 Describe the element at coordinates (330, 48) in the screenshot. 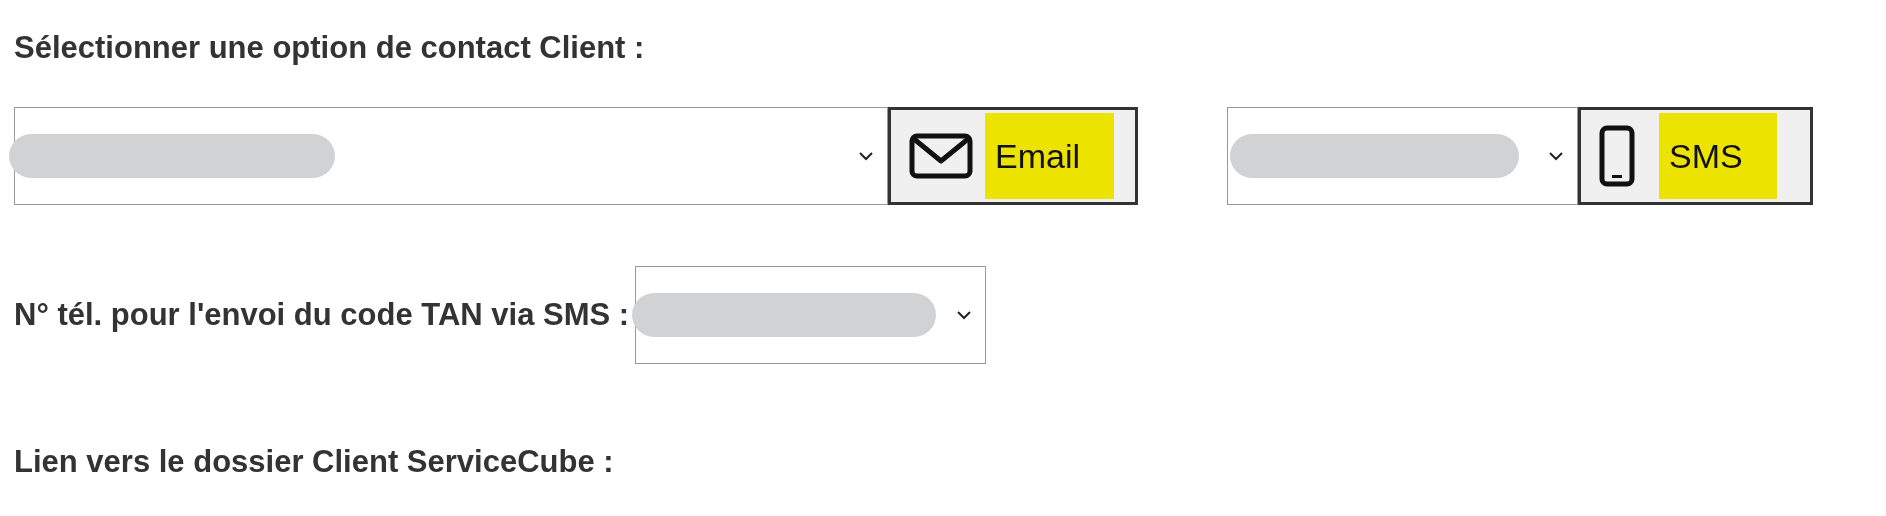

I see `section-heading: Sélectionner une option de contact Client :` at that location.